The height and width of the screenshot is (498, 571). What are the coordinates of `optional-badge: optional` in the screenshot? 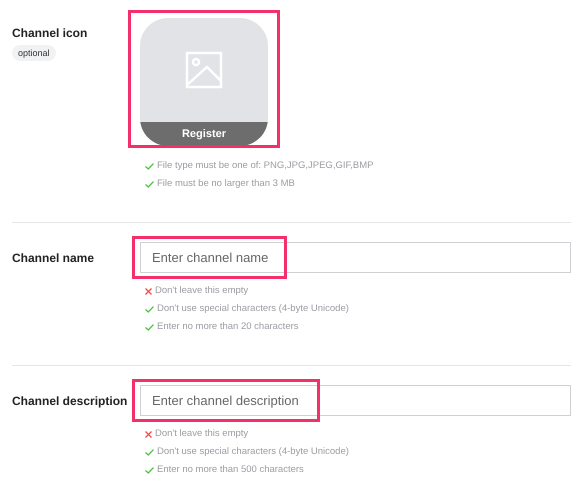 It's located at (34, 53).